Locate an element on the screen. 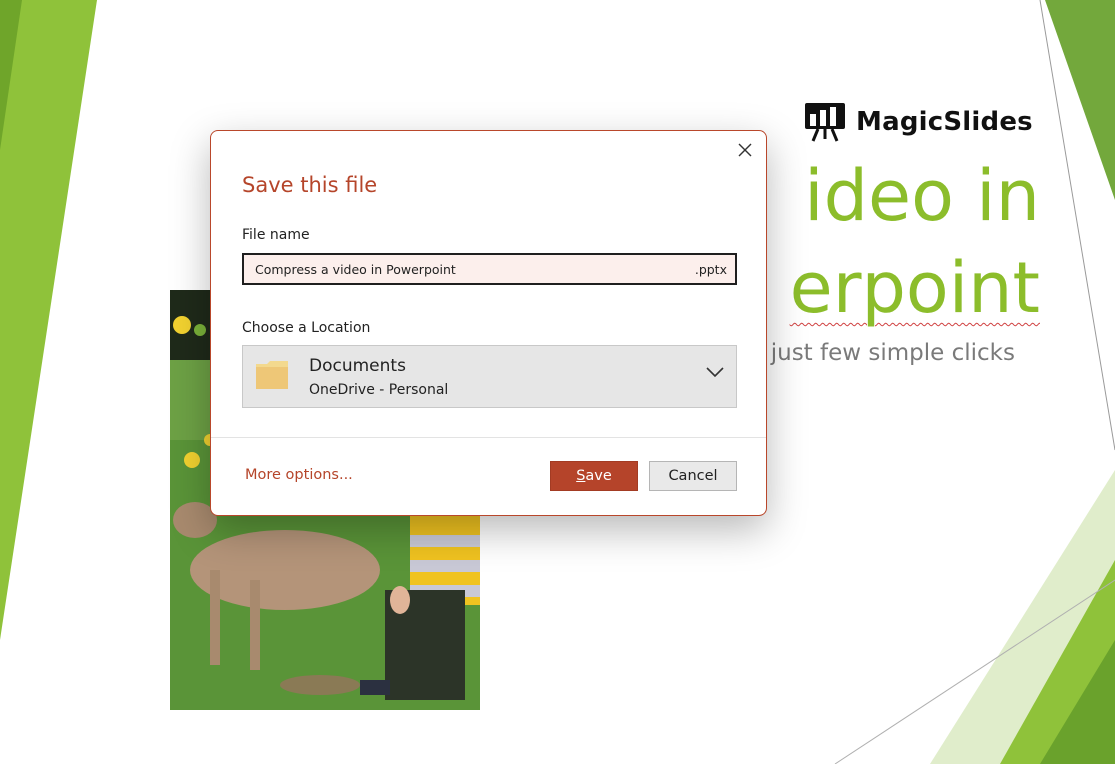  close-icon is located at coordinates (745, 150).